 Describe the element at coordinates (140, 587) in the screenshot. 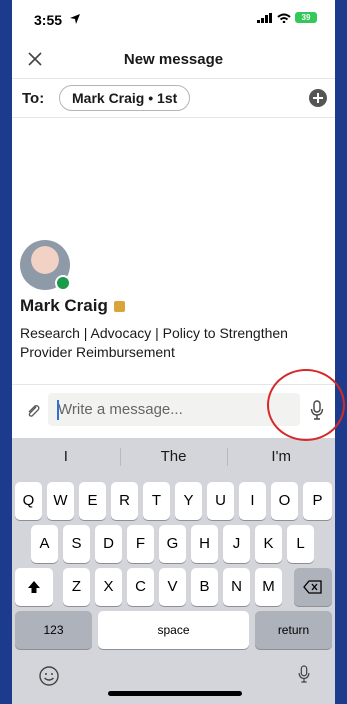

I see `key-c: C` at that location.